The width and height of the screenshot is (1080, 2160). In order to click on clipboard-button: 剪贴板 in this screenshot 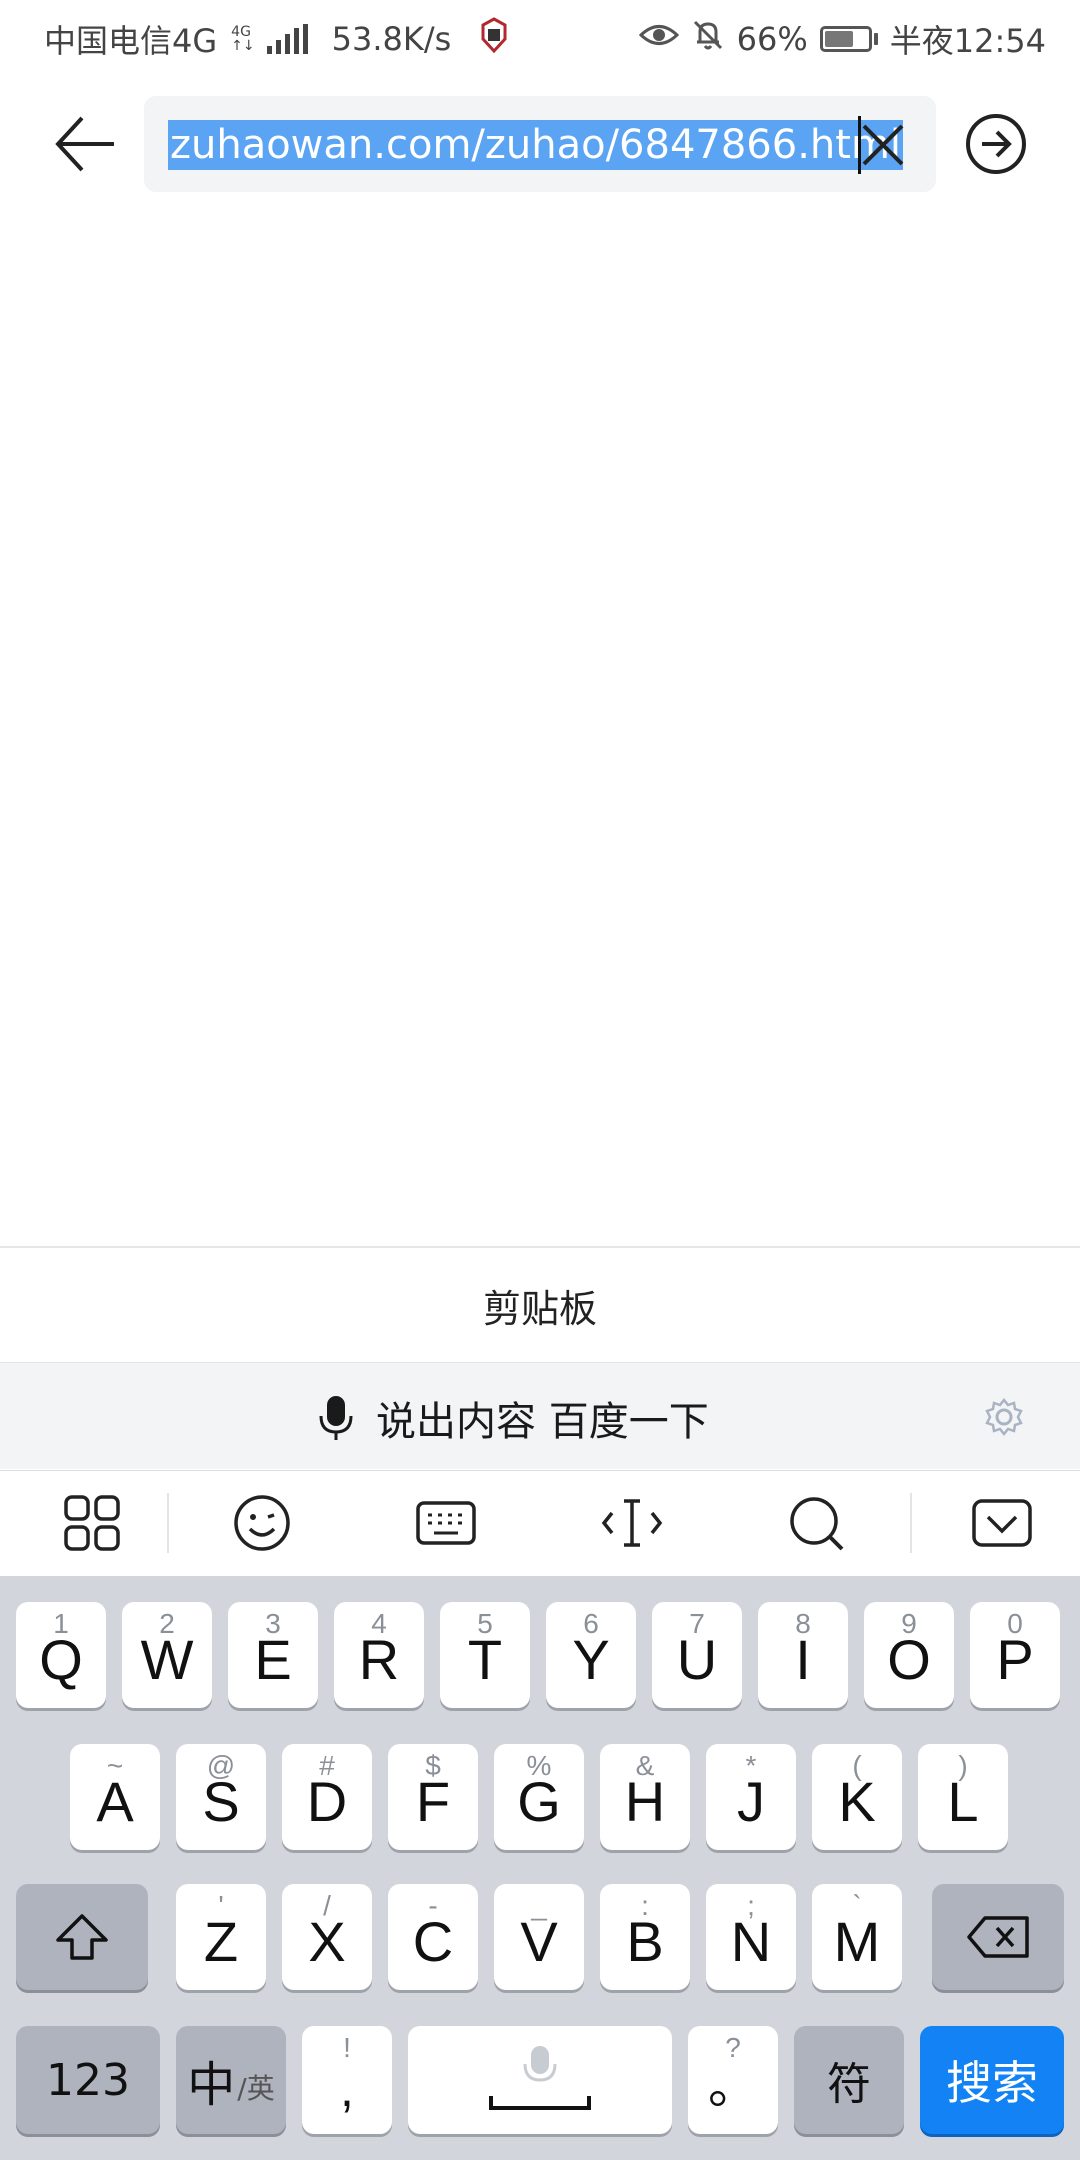, I will do `click(540, 1304)`.